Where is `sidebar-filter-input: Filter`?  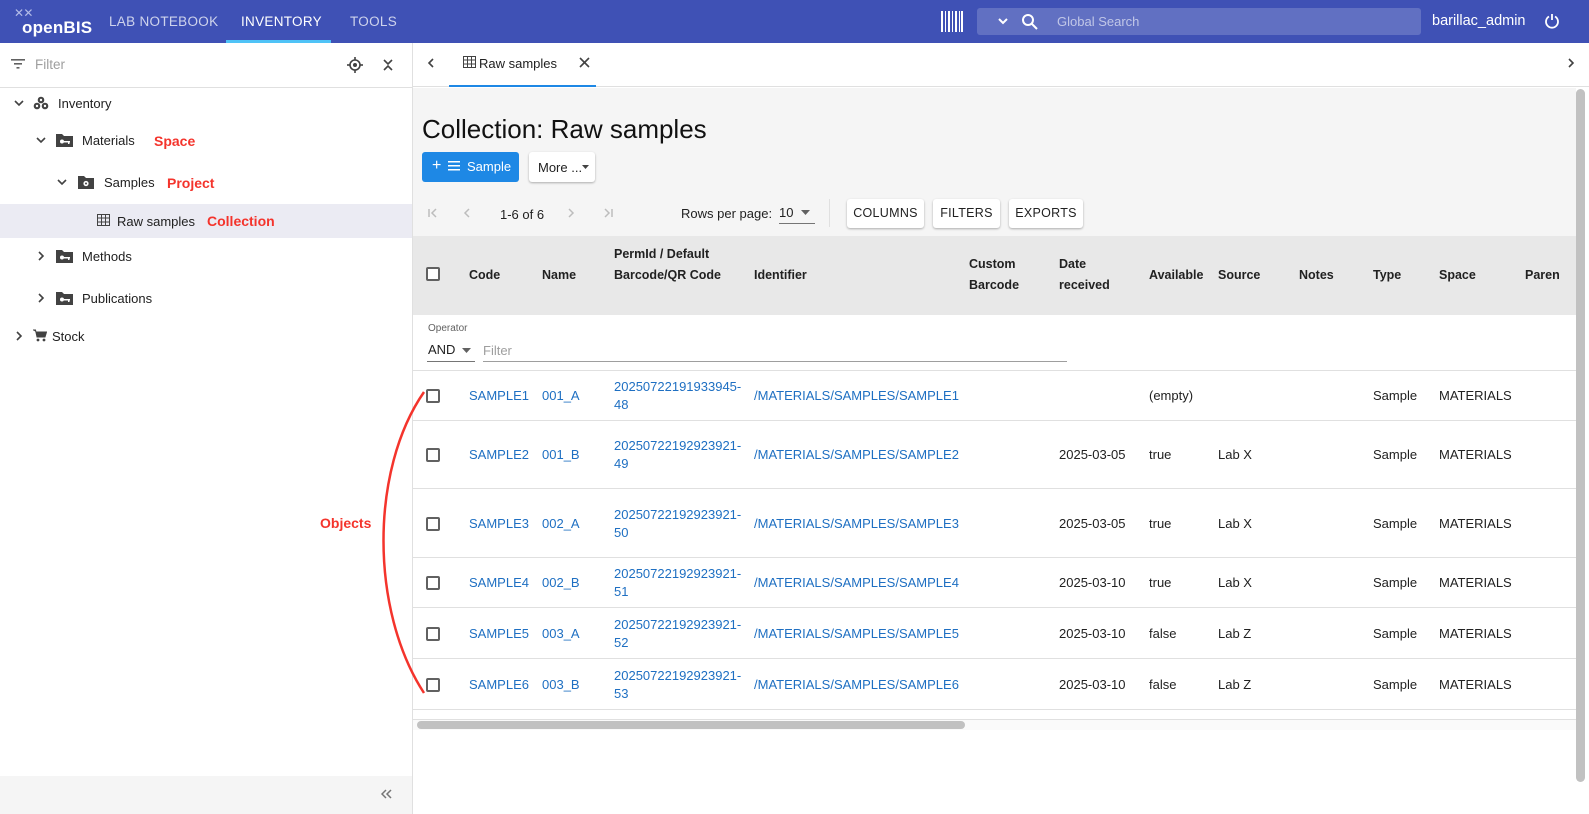
sidebar-filter-input: Filter is located at coordinates (50, 64).